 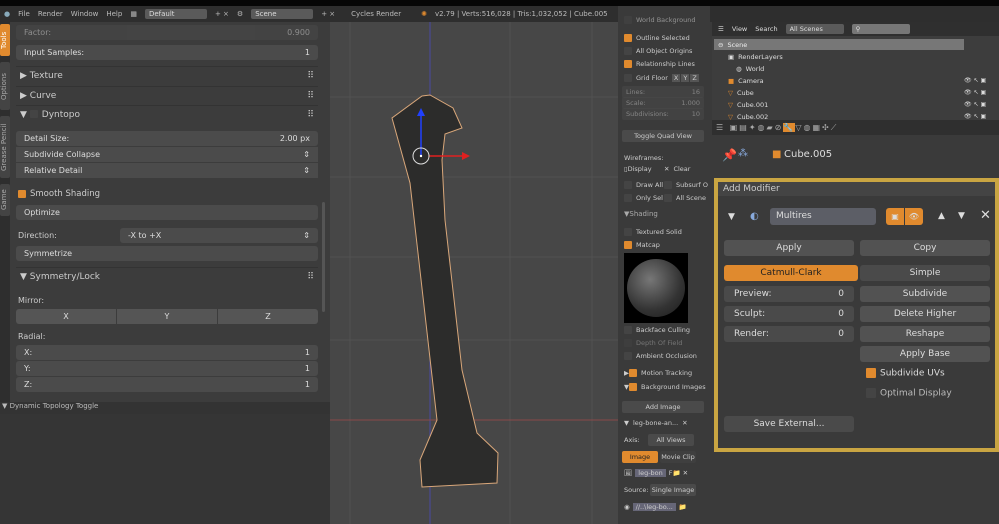 I want to click on catmull-clark-button: Catmull-Clark, so click(x=791, y=273).